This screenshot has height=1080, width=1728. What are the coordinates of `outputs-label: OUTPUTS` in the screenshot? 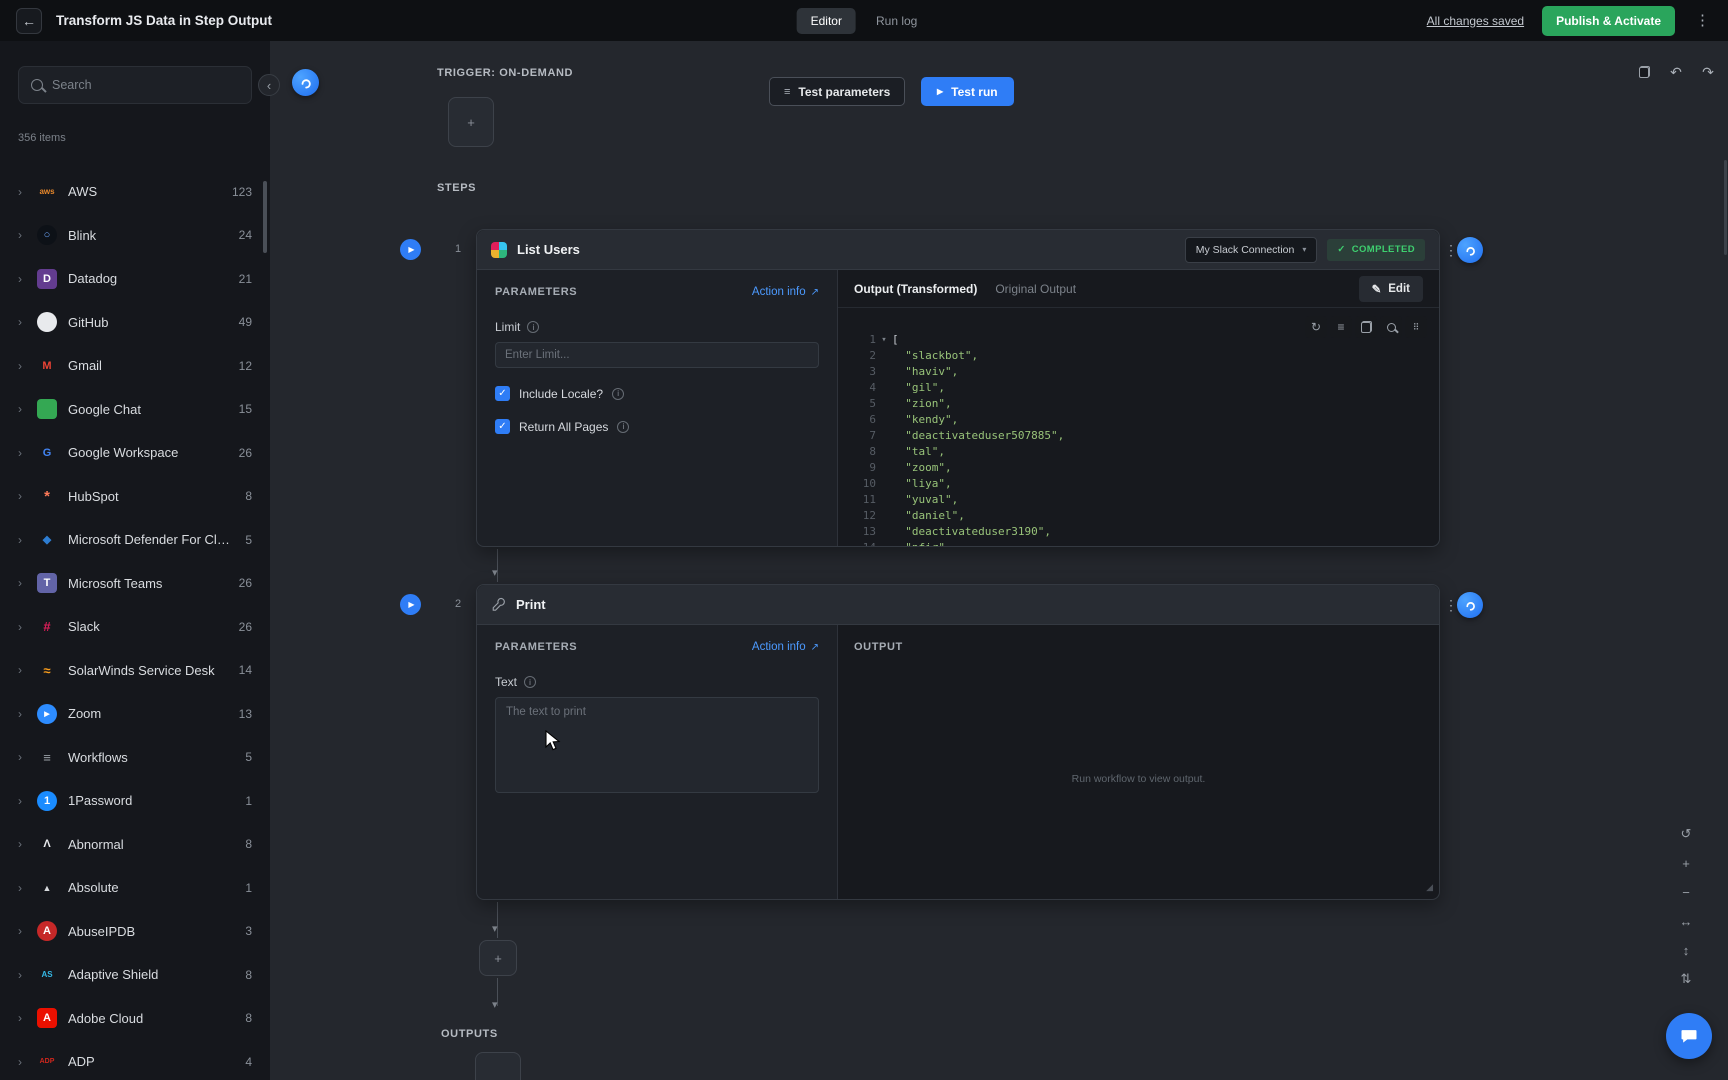 It's located at (469, 1034).